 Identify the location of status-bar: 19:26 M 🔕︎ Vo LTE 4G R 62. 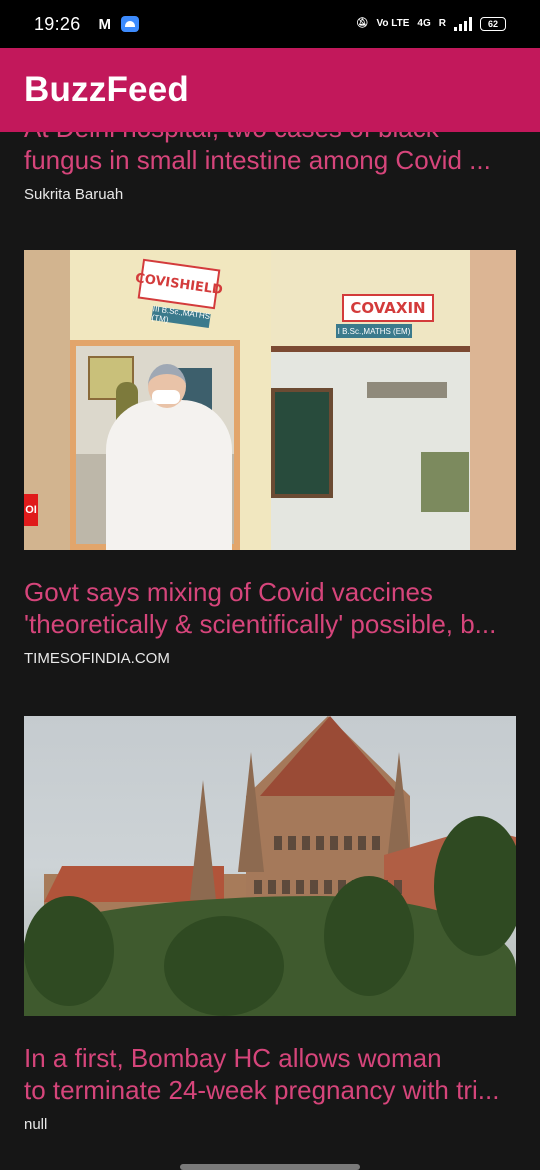
(270, 24).